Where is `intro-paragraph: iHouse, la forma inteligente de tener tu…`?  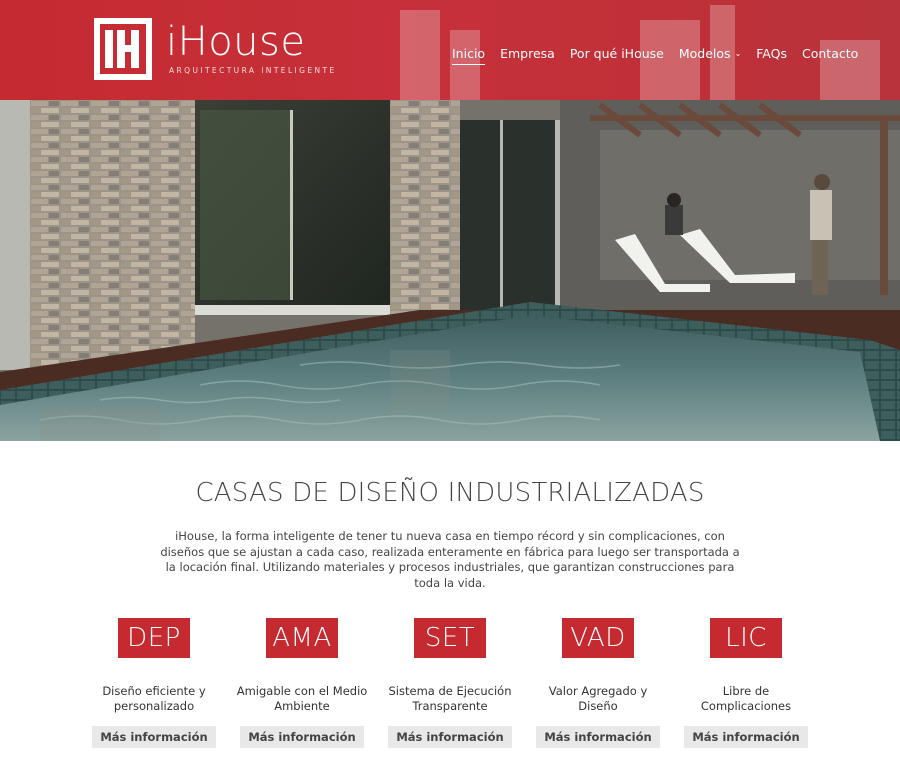 intro-paragraph: iHouse, la forma inteligente de tener tu… is located at coordinates (450, 559).